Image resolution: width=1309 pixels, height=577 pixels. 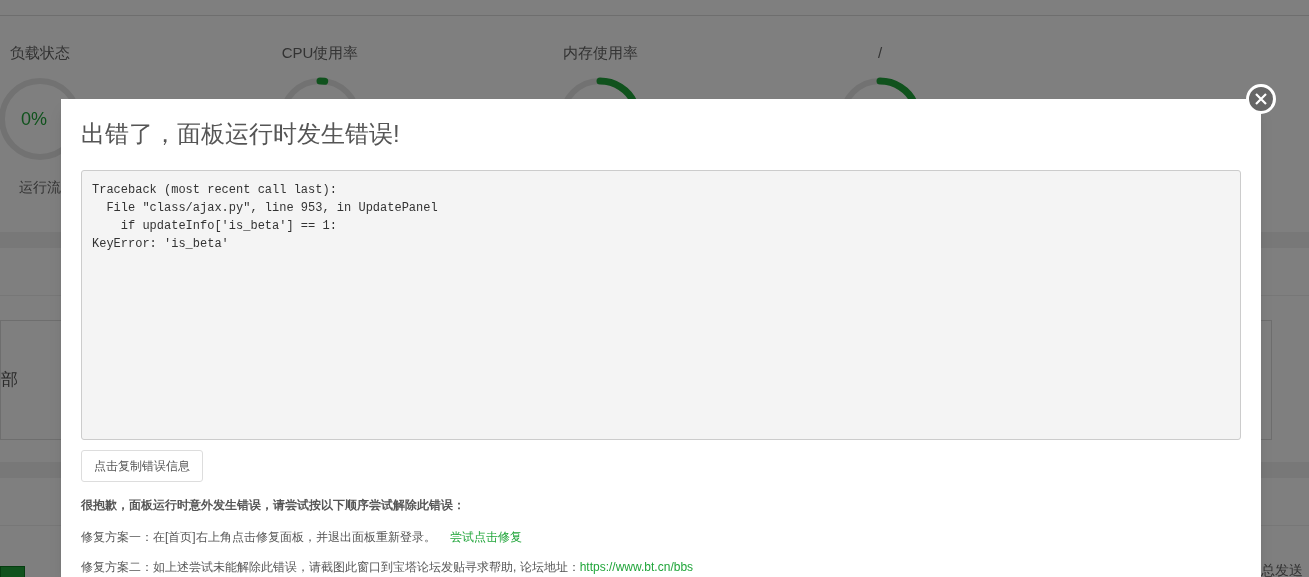 I want to click on fix-two-text: 修复方案二：如上述尝试未能解除此错误，请截图此窗口到宝塔论坛发贴寻求帮助, 论坛地址：https://www.bt.cn/bbs, so click(x=388, y=567).